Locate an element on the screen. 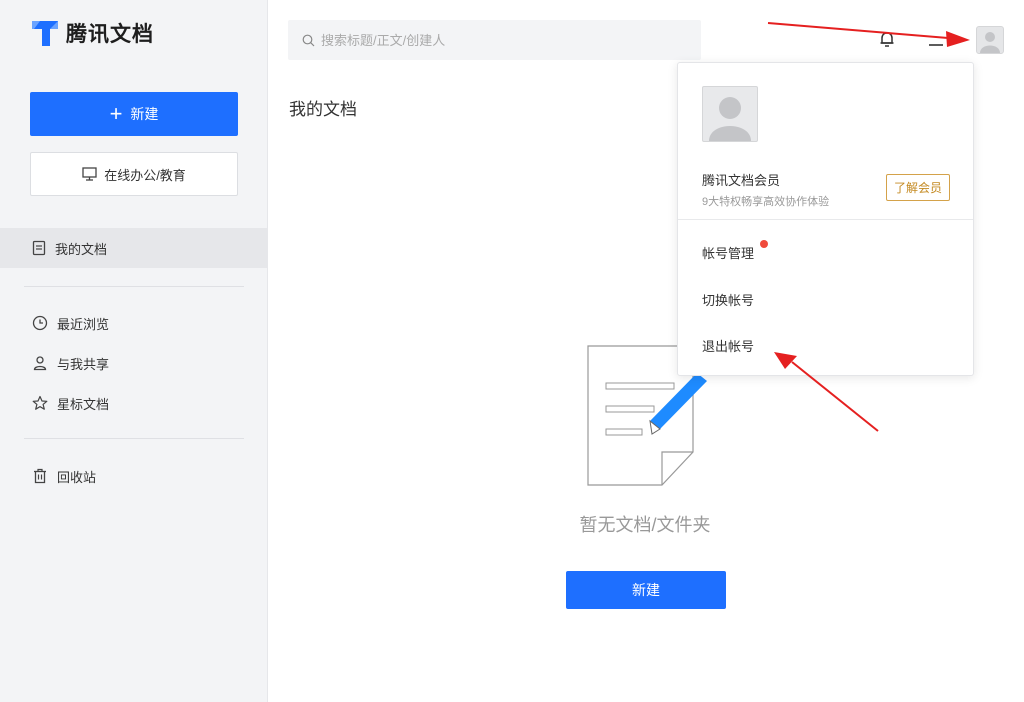  menu-item-logout: 退出帐号 is located at coordinates (728, 345).